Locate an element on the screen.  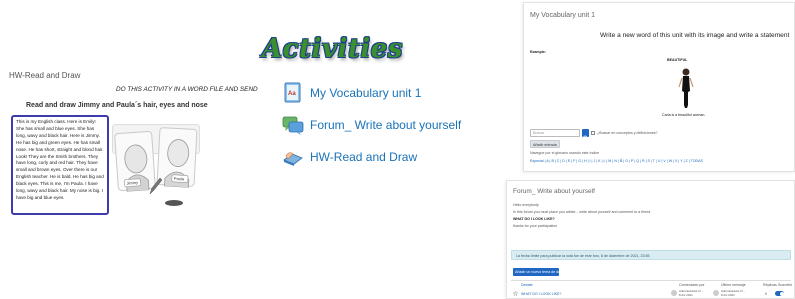
activity-label: My Vocabulary unit 1 is located at coordinates (365, 93).